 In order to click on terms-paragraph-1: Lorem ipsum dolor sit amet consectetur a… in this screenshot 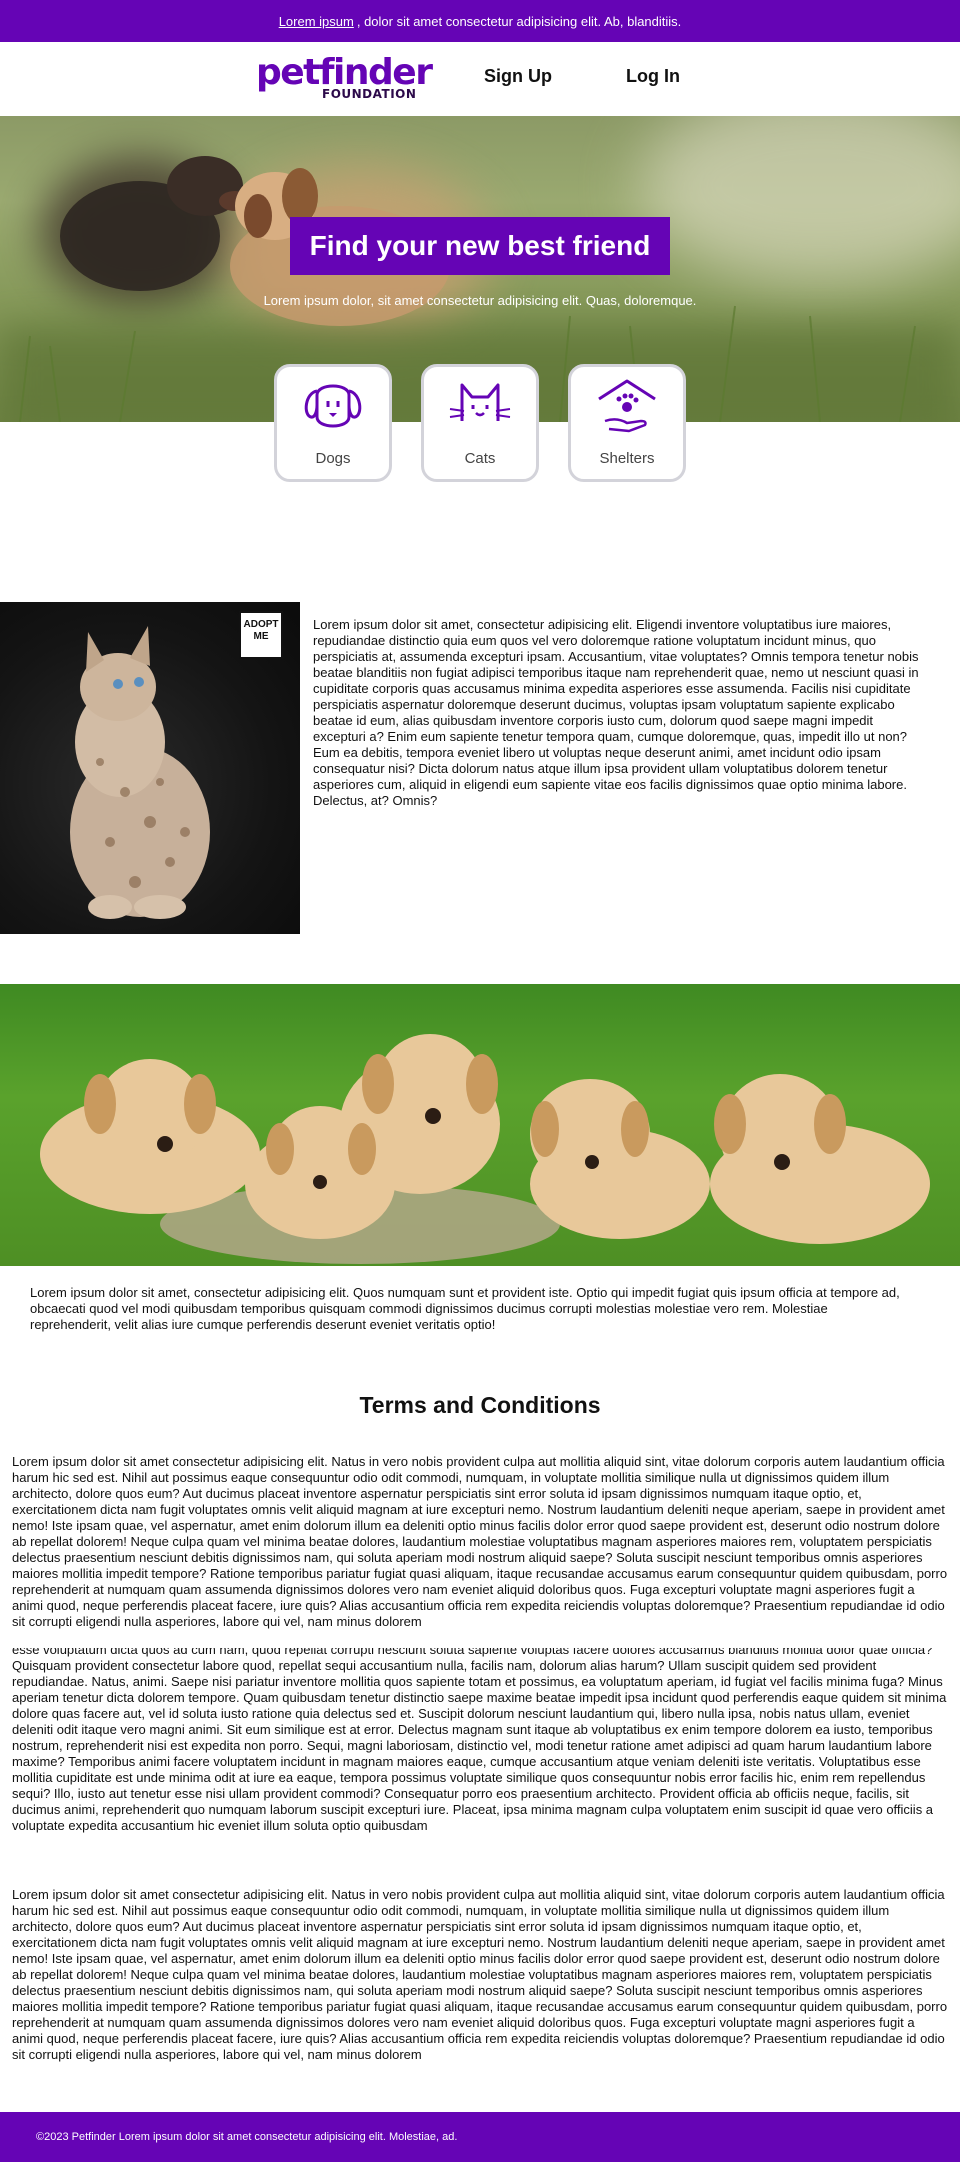, I will do `click(480, 1541)`.